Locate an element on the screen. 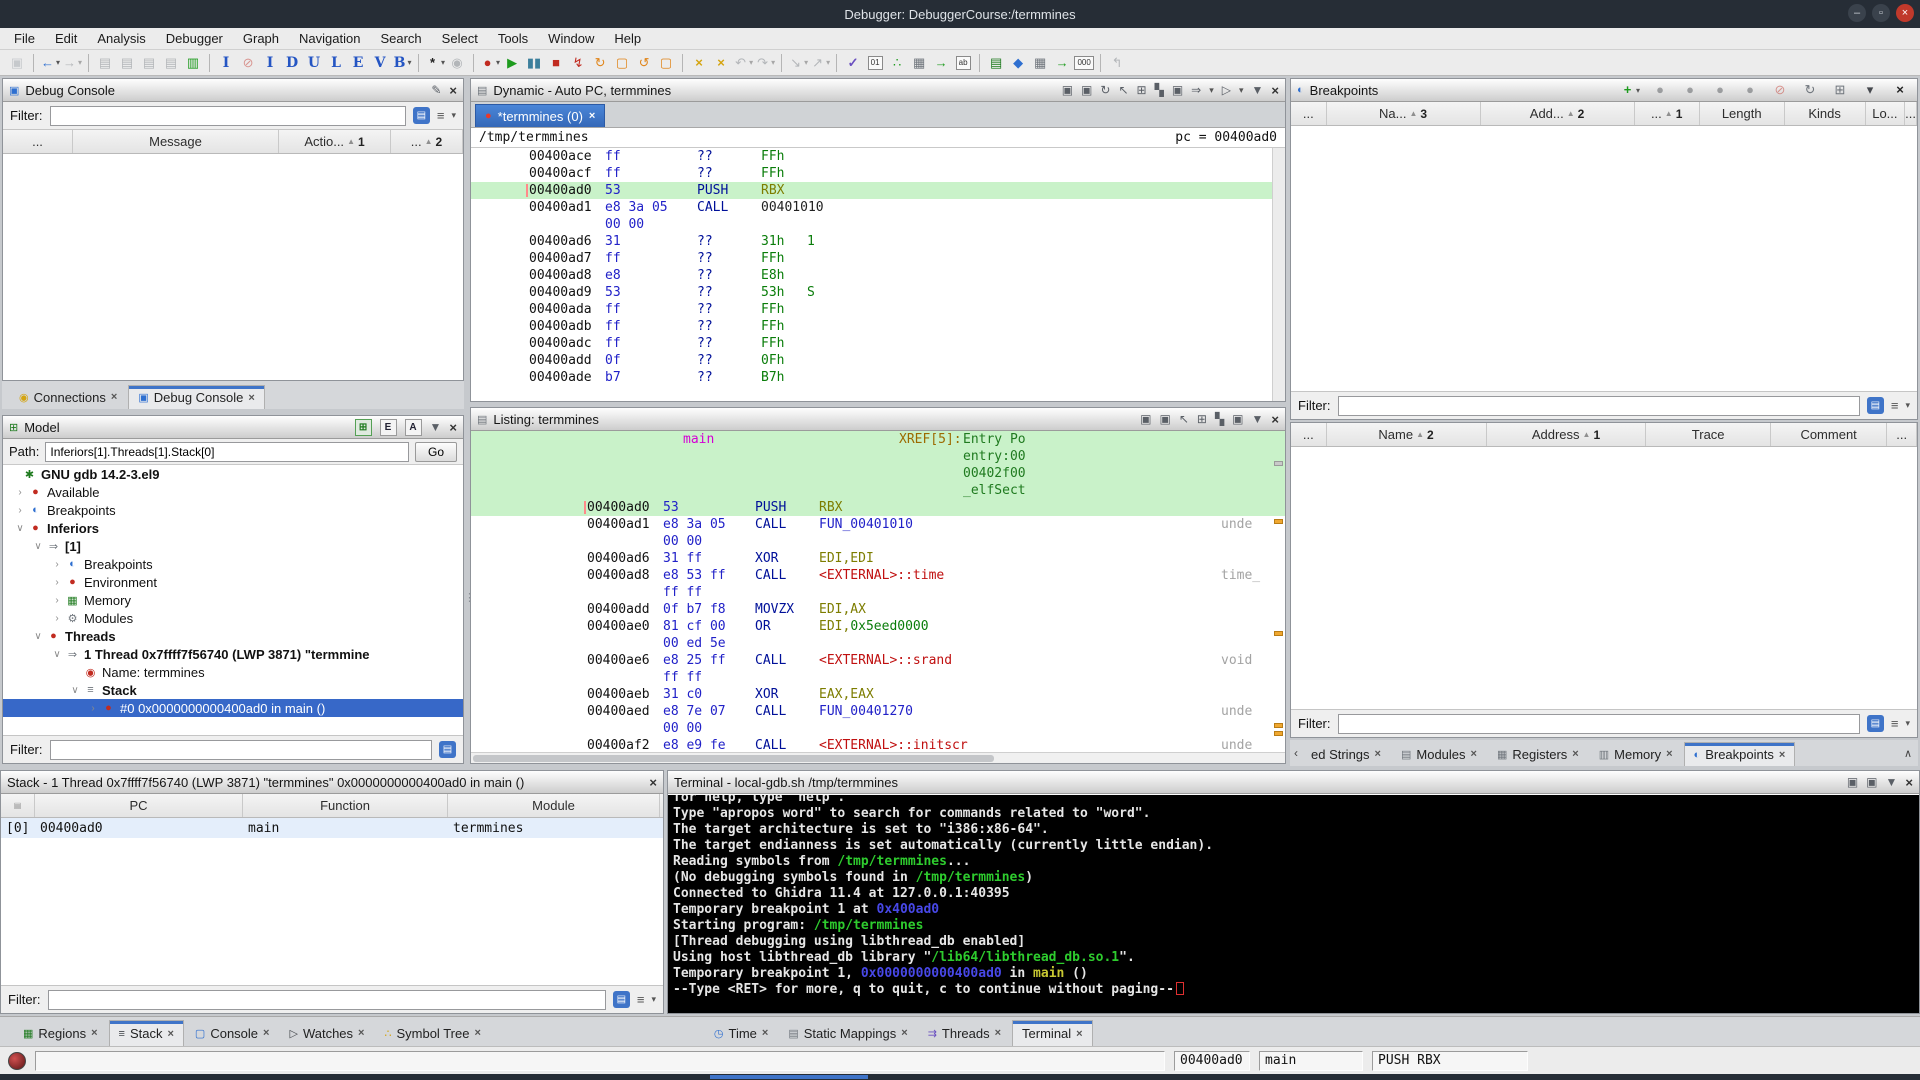 The width and height of the screenshot is (1920, 1080). tree-item-inferior-1: ∨ ⇒ [1] is located at coordinates (233, 546).